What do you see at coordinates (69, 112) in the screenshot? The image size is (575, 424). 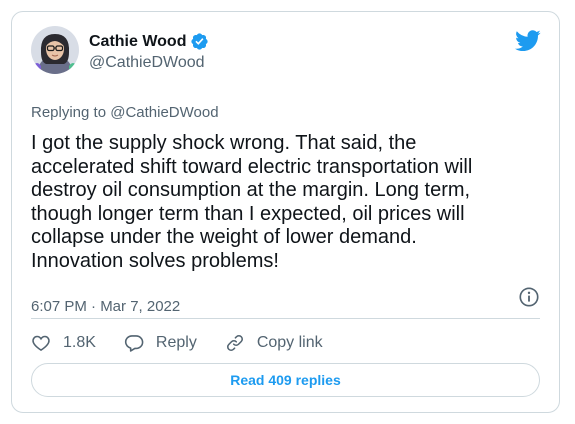 I see `replying-prefix: Replying to` at bounding box center [69, 112].